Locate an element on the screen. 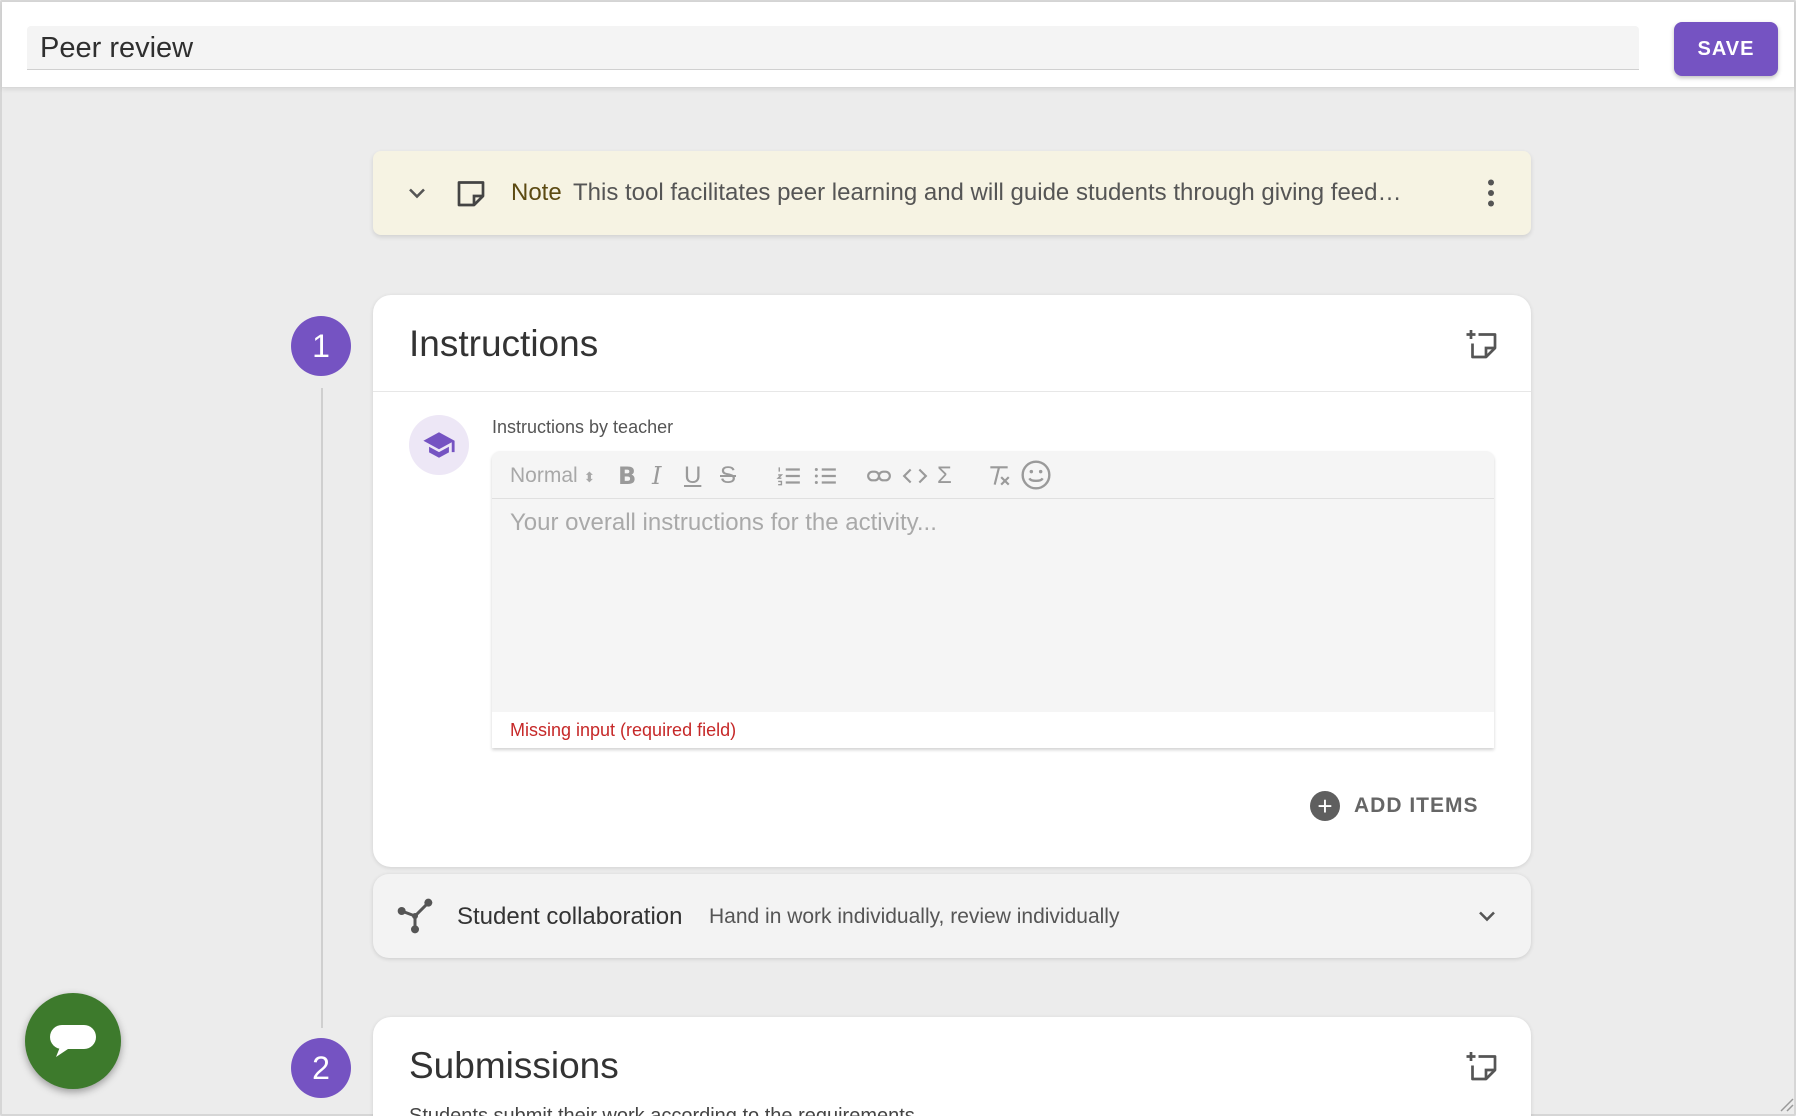  code-icon is located at coordinates (915, 476).